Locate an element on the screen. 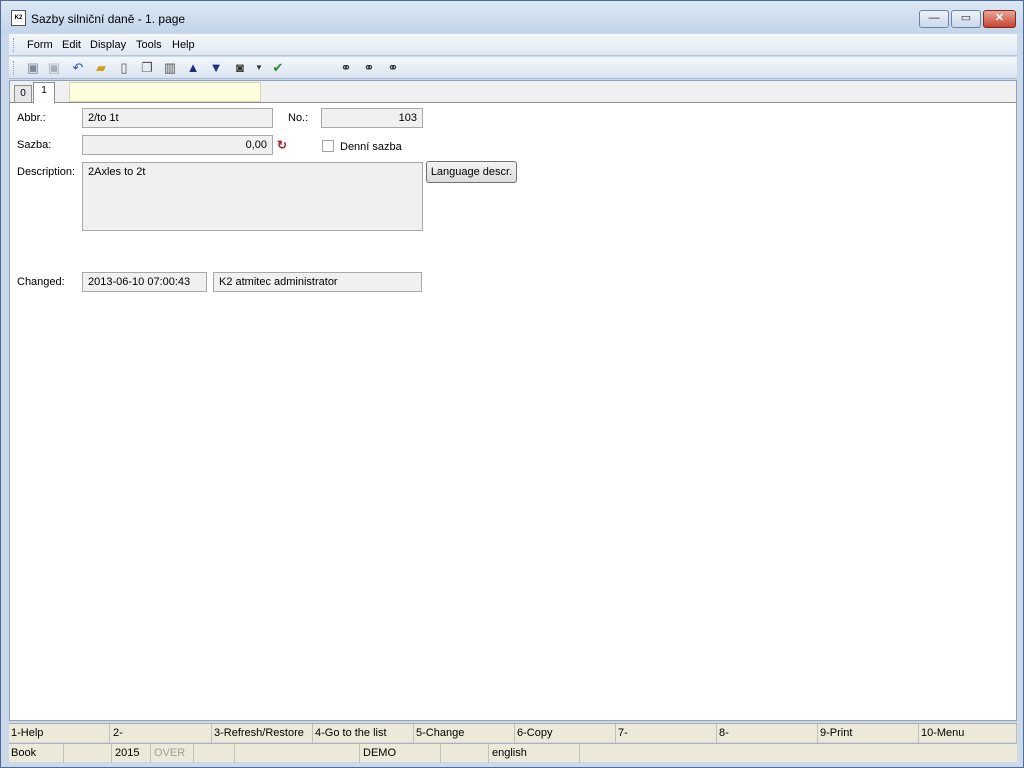  find-next-icon: ⚭ is located at coordinates (369, 68).